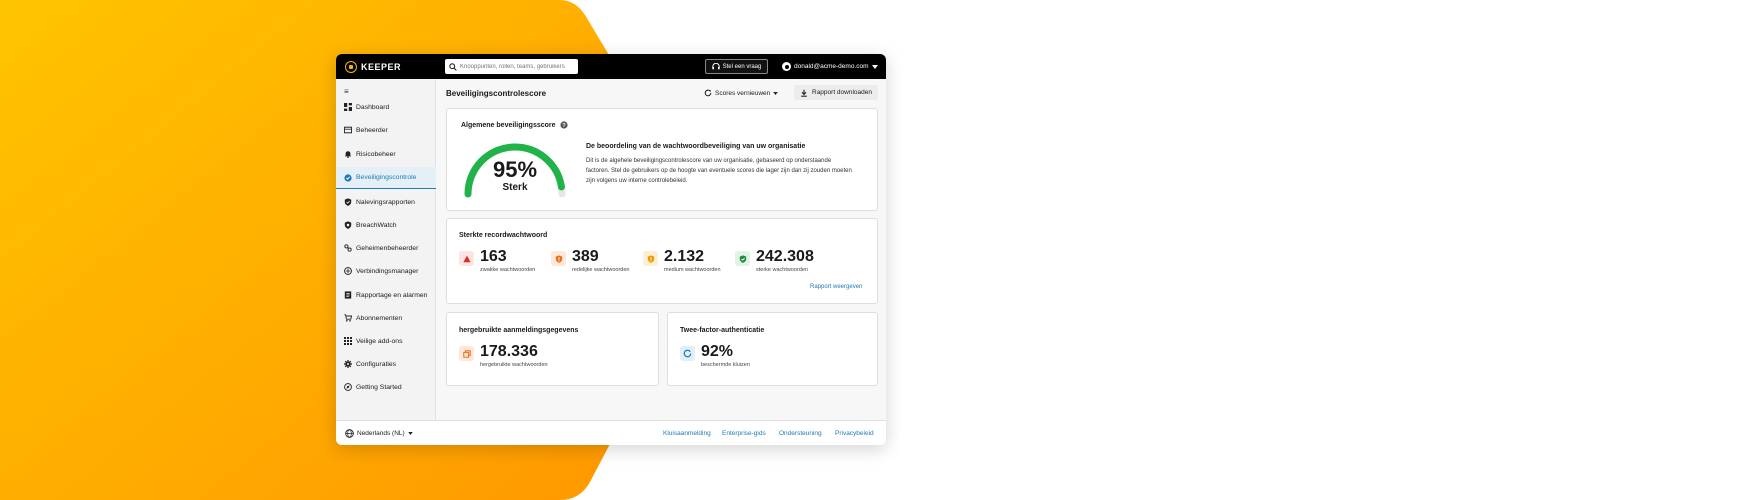 The width and height of the screenshot is (1755, 500). I want to click on menu-toggle-icon: ≡, so click(346, 91).